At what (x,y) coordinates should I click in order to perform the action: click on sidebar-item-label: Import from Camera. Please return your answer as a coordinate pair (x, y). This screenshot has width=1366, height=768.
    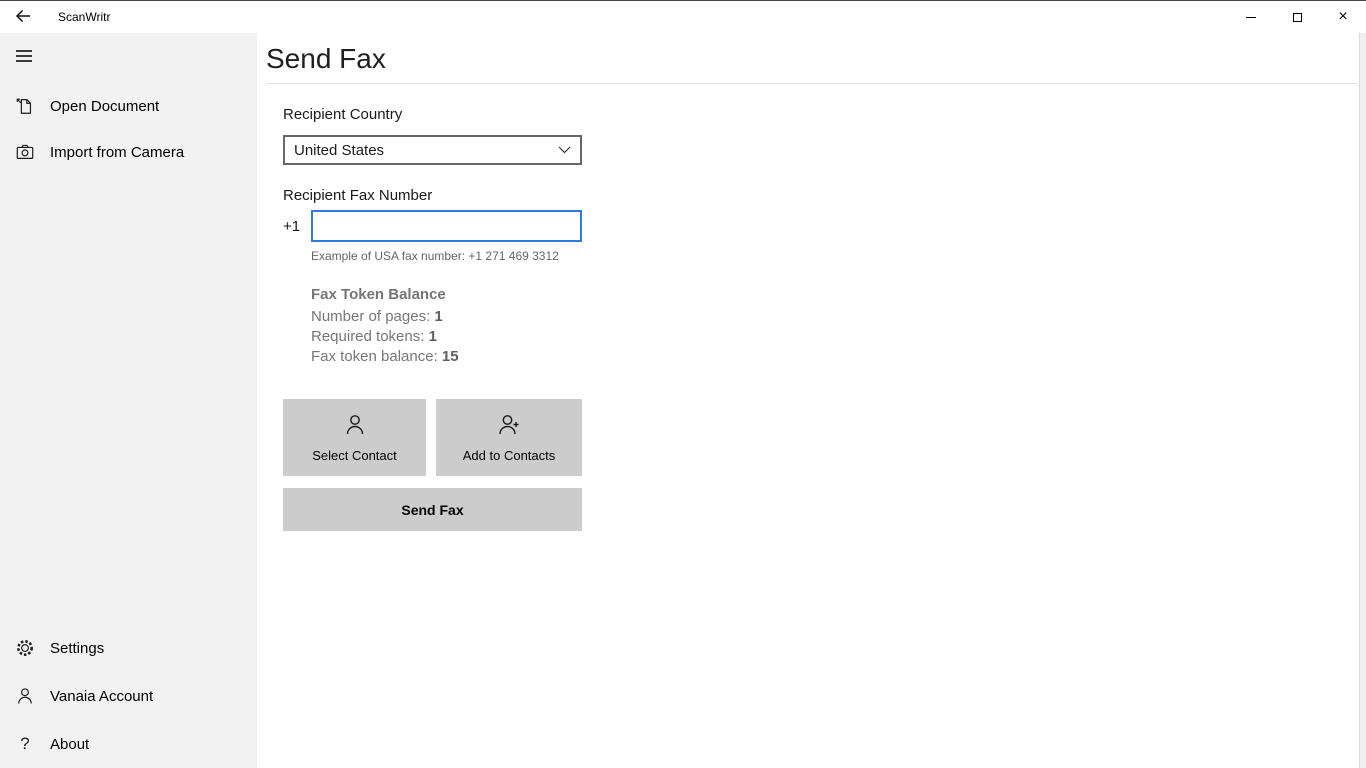
    Looking at the image, I should click on (117, 152).